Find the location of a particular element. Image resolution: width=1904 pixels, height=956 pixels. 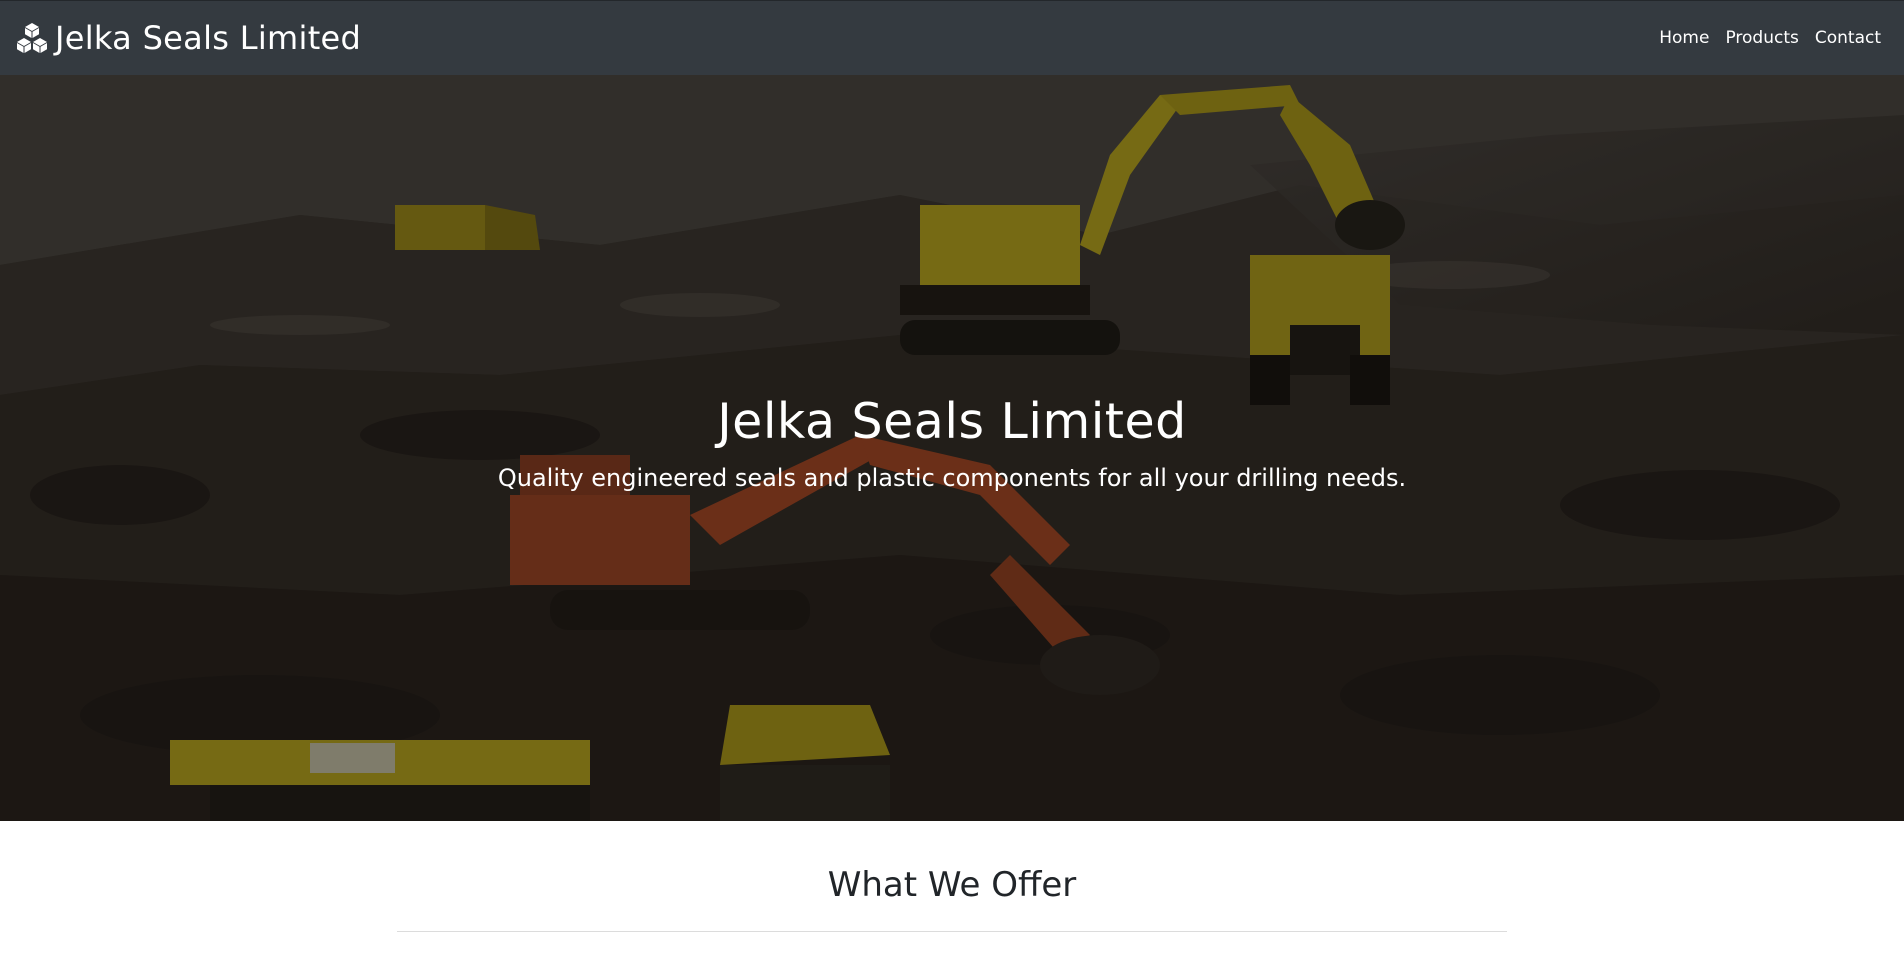

brand-link: Jelka Seals Limited is located at coordinates (188, 38).